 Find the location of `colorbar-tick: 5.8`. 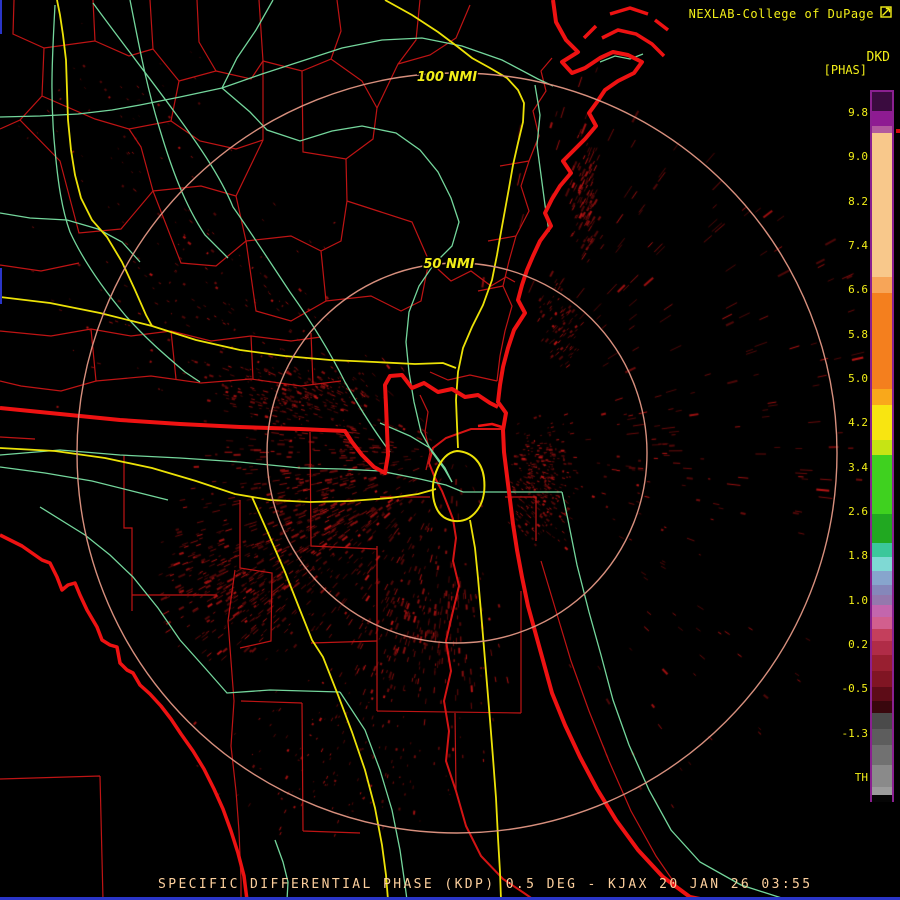

colorbar-tick: 5.8 is located at coordinates (858, 334).